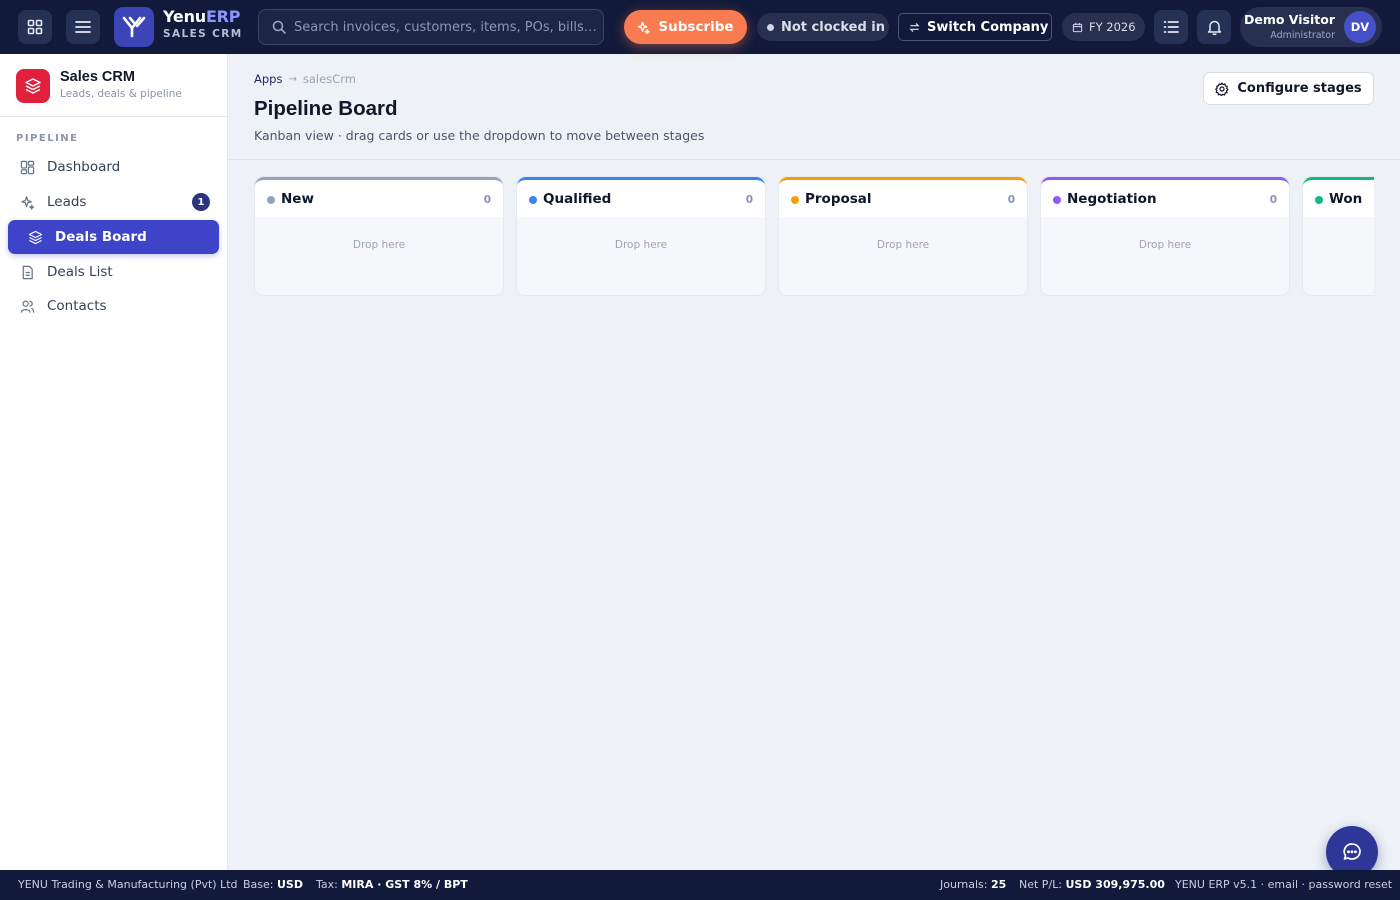  What do you see at coordinates (297, 199) in the screenshot?
I see `stage-name: New` at bounding box center [297, 199].